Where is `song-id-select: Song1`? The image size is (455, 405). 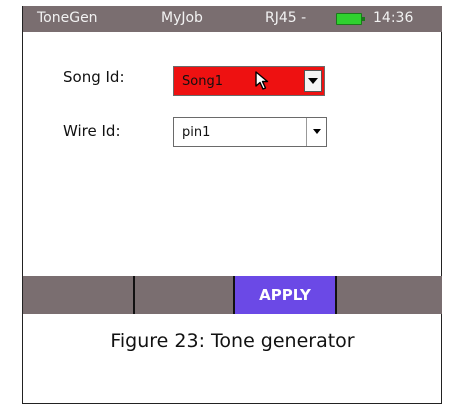 song-id-select: Song1 is located at coordinates (249, 81).